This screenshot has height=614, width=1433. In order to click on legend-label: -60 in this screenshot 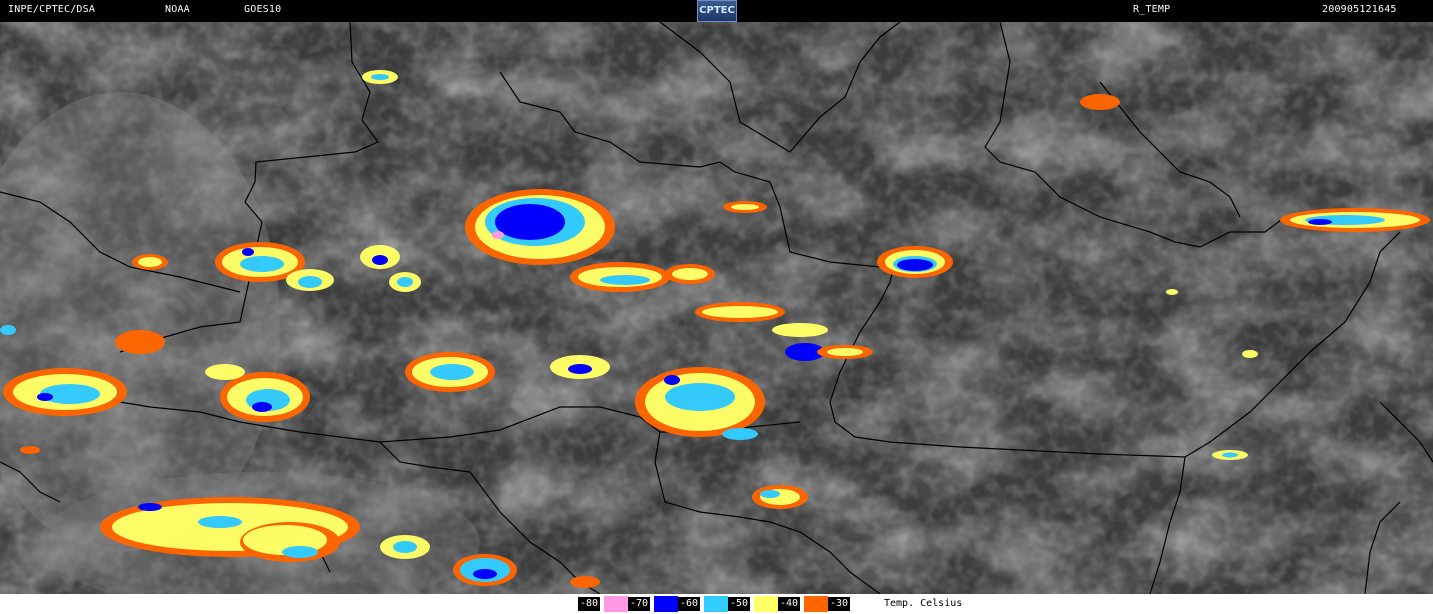, I will do `click(689, 604)`.